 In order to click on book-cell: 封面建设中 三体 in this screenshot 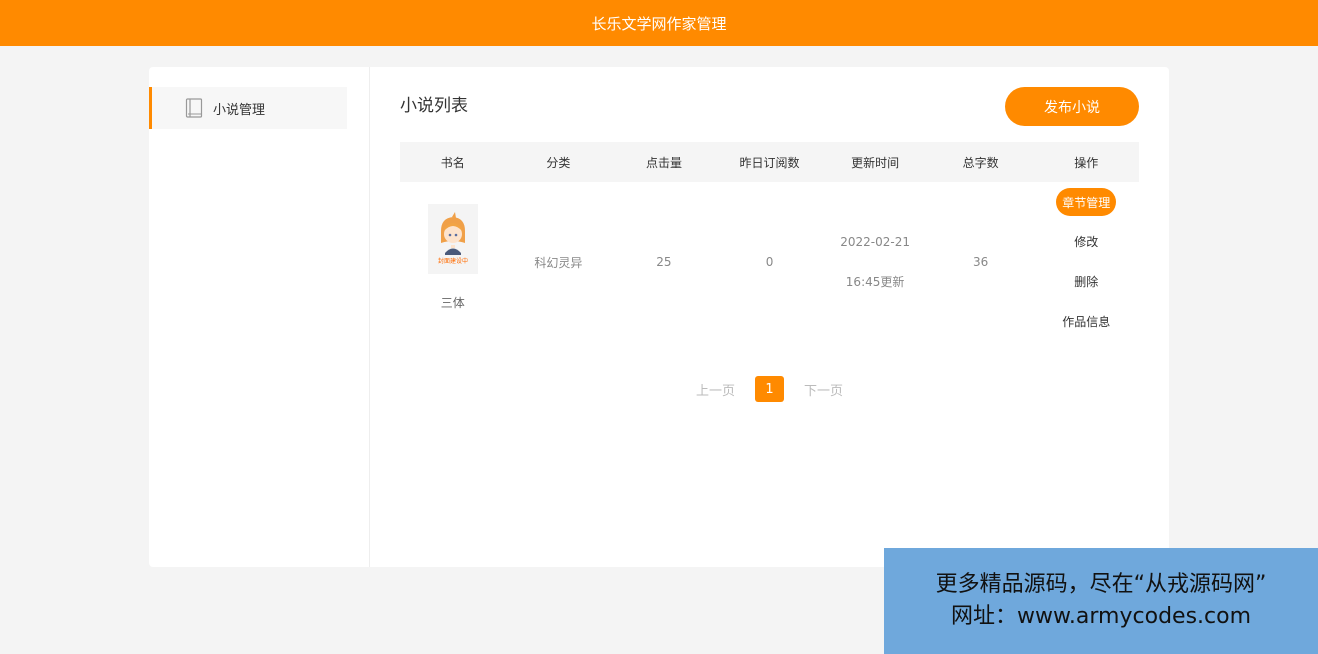, I will do `click(453, 262)`.